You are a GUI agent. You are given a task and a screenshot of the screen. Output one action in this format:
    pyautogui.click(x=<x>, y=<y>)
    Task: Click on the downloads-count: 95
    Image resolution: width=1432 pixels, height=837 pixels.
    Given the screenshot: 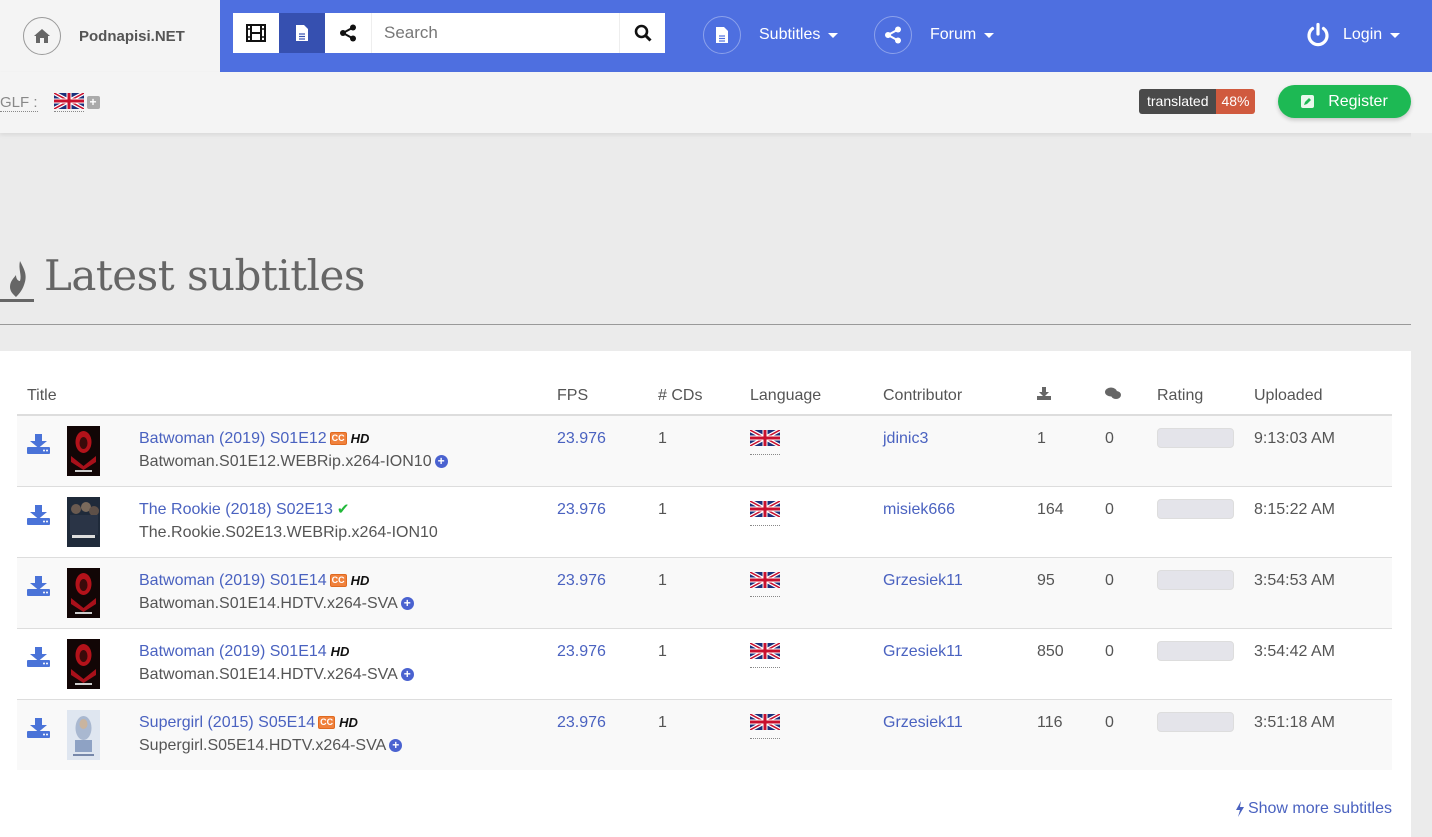 What is the action you would take?
    pyautogui.click(x=1046, y=580)
    